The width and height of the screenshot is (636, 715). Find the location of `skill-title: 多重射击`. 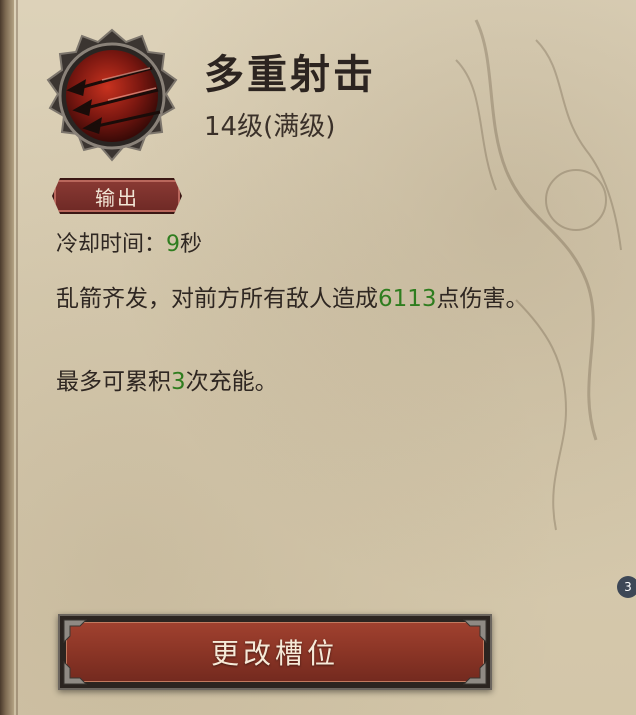

skill-title: 多重射击 is located at coordinates (290, 74).